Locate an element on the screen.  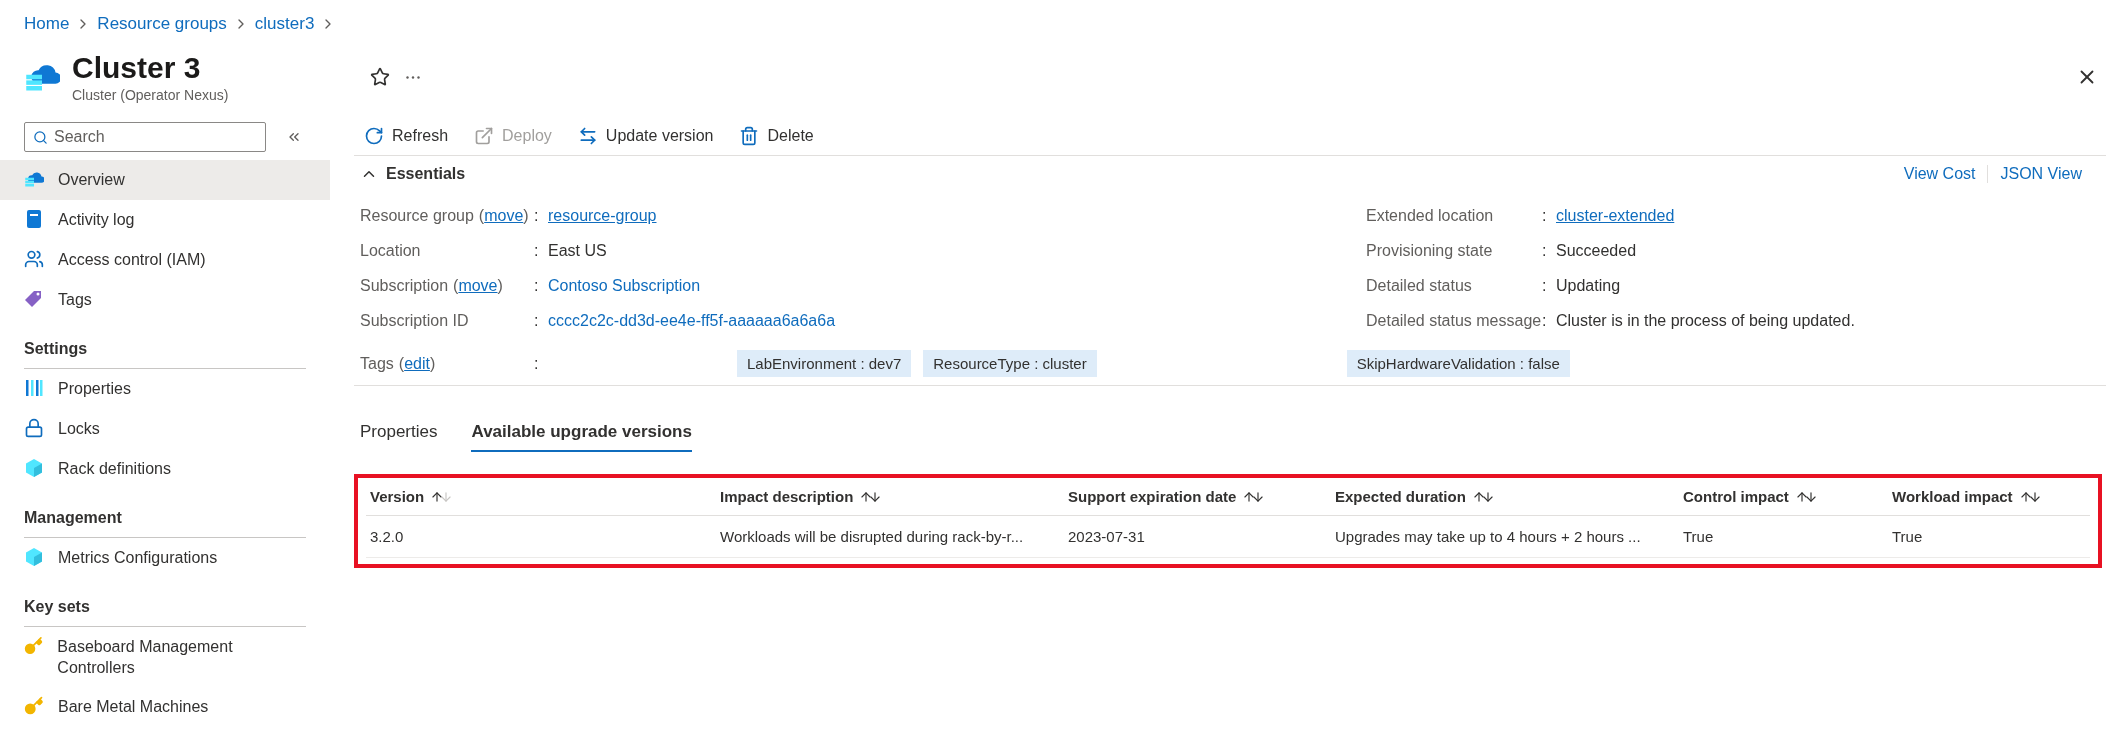
breadcrumb-link: Home is located at coordinates (47, 24).